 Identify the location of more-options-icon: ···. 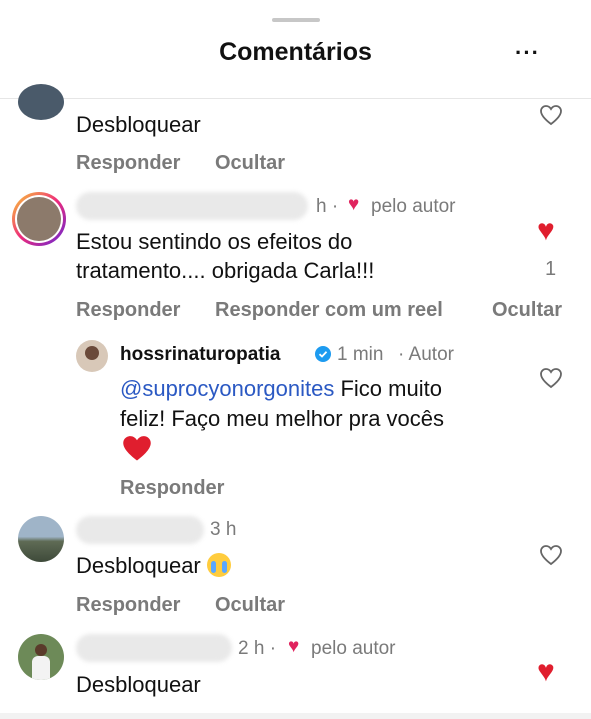
(527, 53).